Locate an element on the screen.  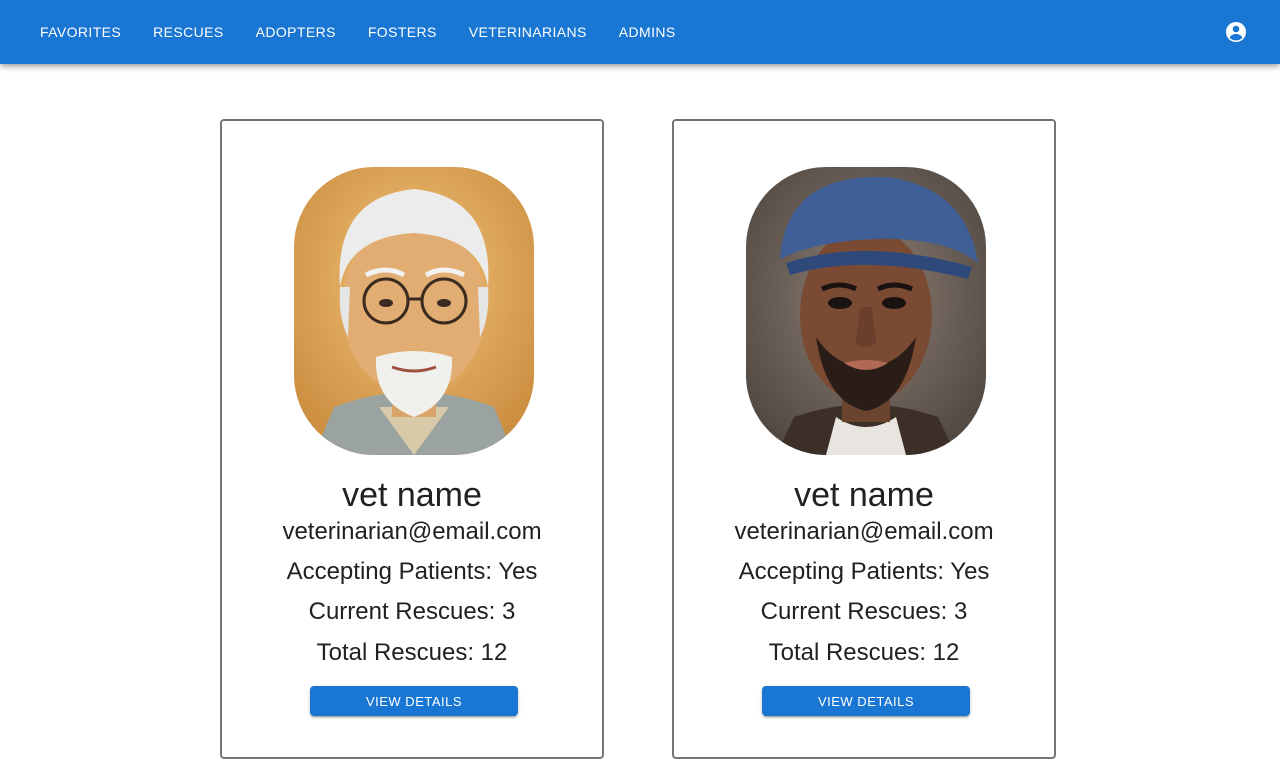
nav-favorites: FAVORITES is located at coordinates (80, 32).